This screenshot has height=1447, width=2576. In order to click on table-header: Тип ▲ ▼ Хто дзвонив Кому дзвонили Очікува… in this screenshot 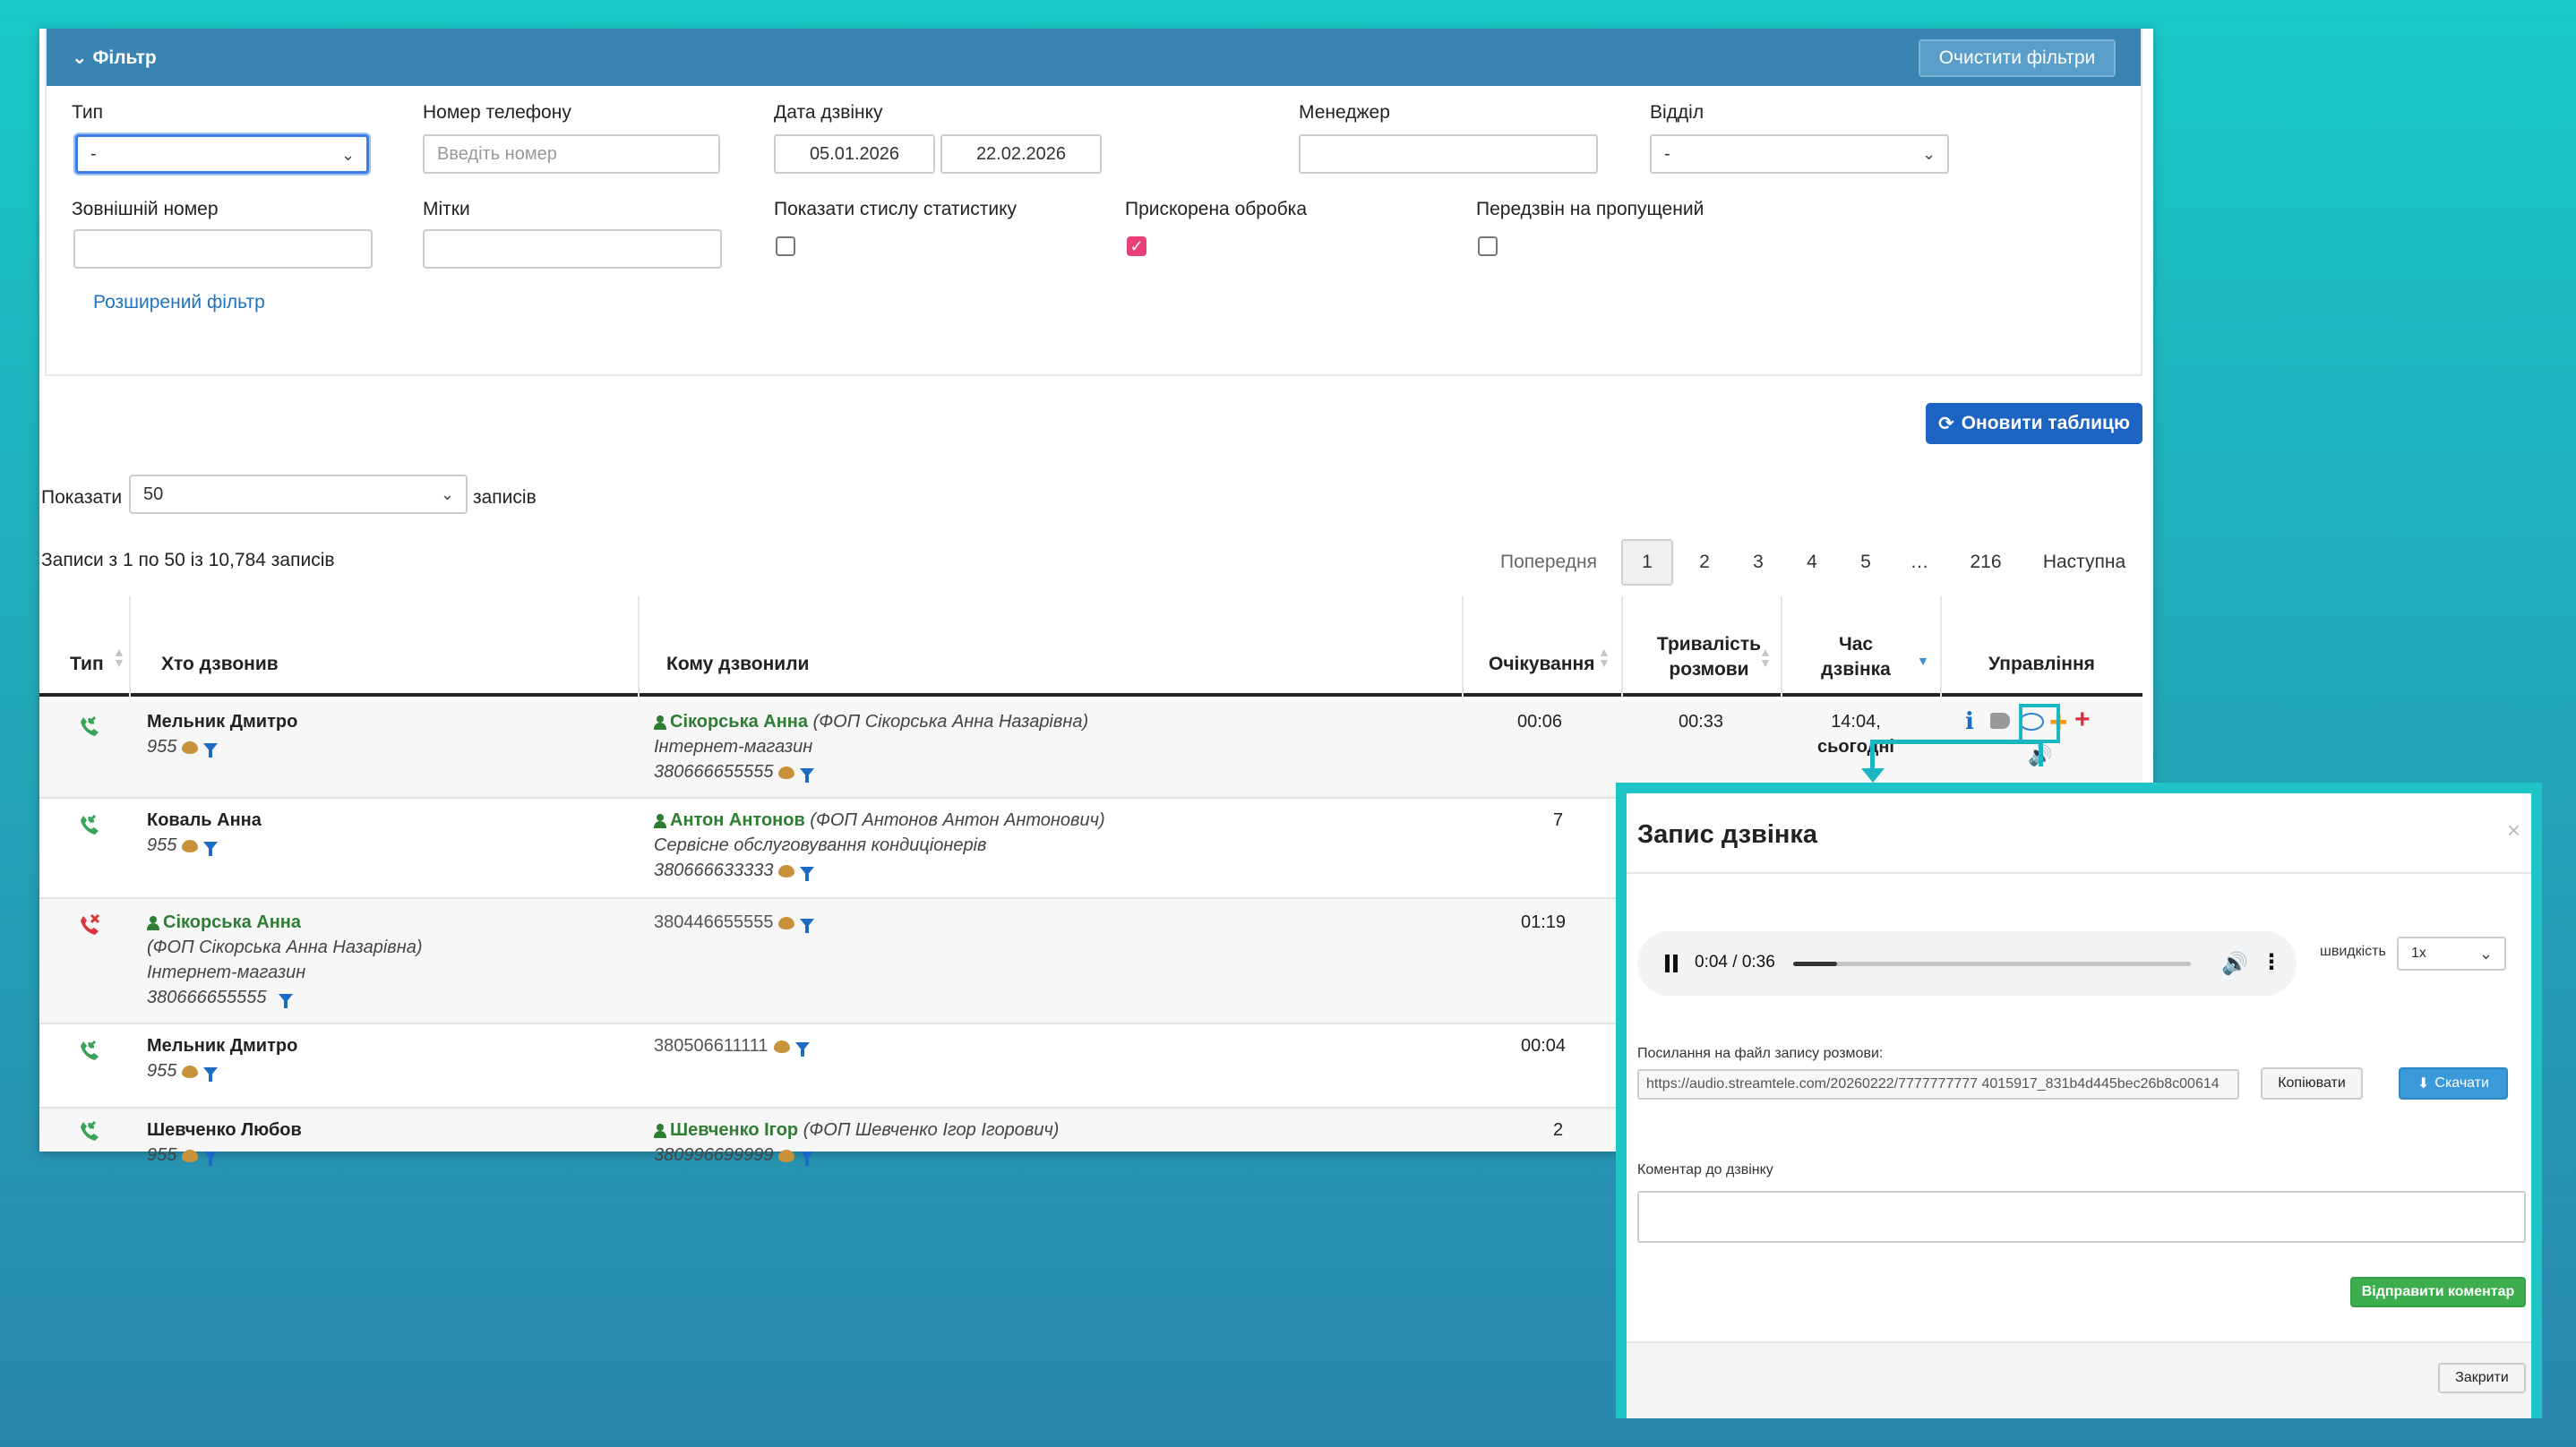, I will do `click(1090, 646)`.